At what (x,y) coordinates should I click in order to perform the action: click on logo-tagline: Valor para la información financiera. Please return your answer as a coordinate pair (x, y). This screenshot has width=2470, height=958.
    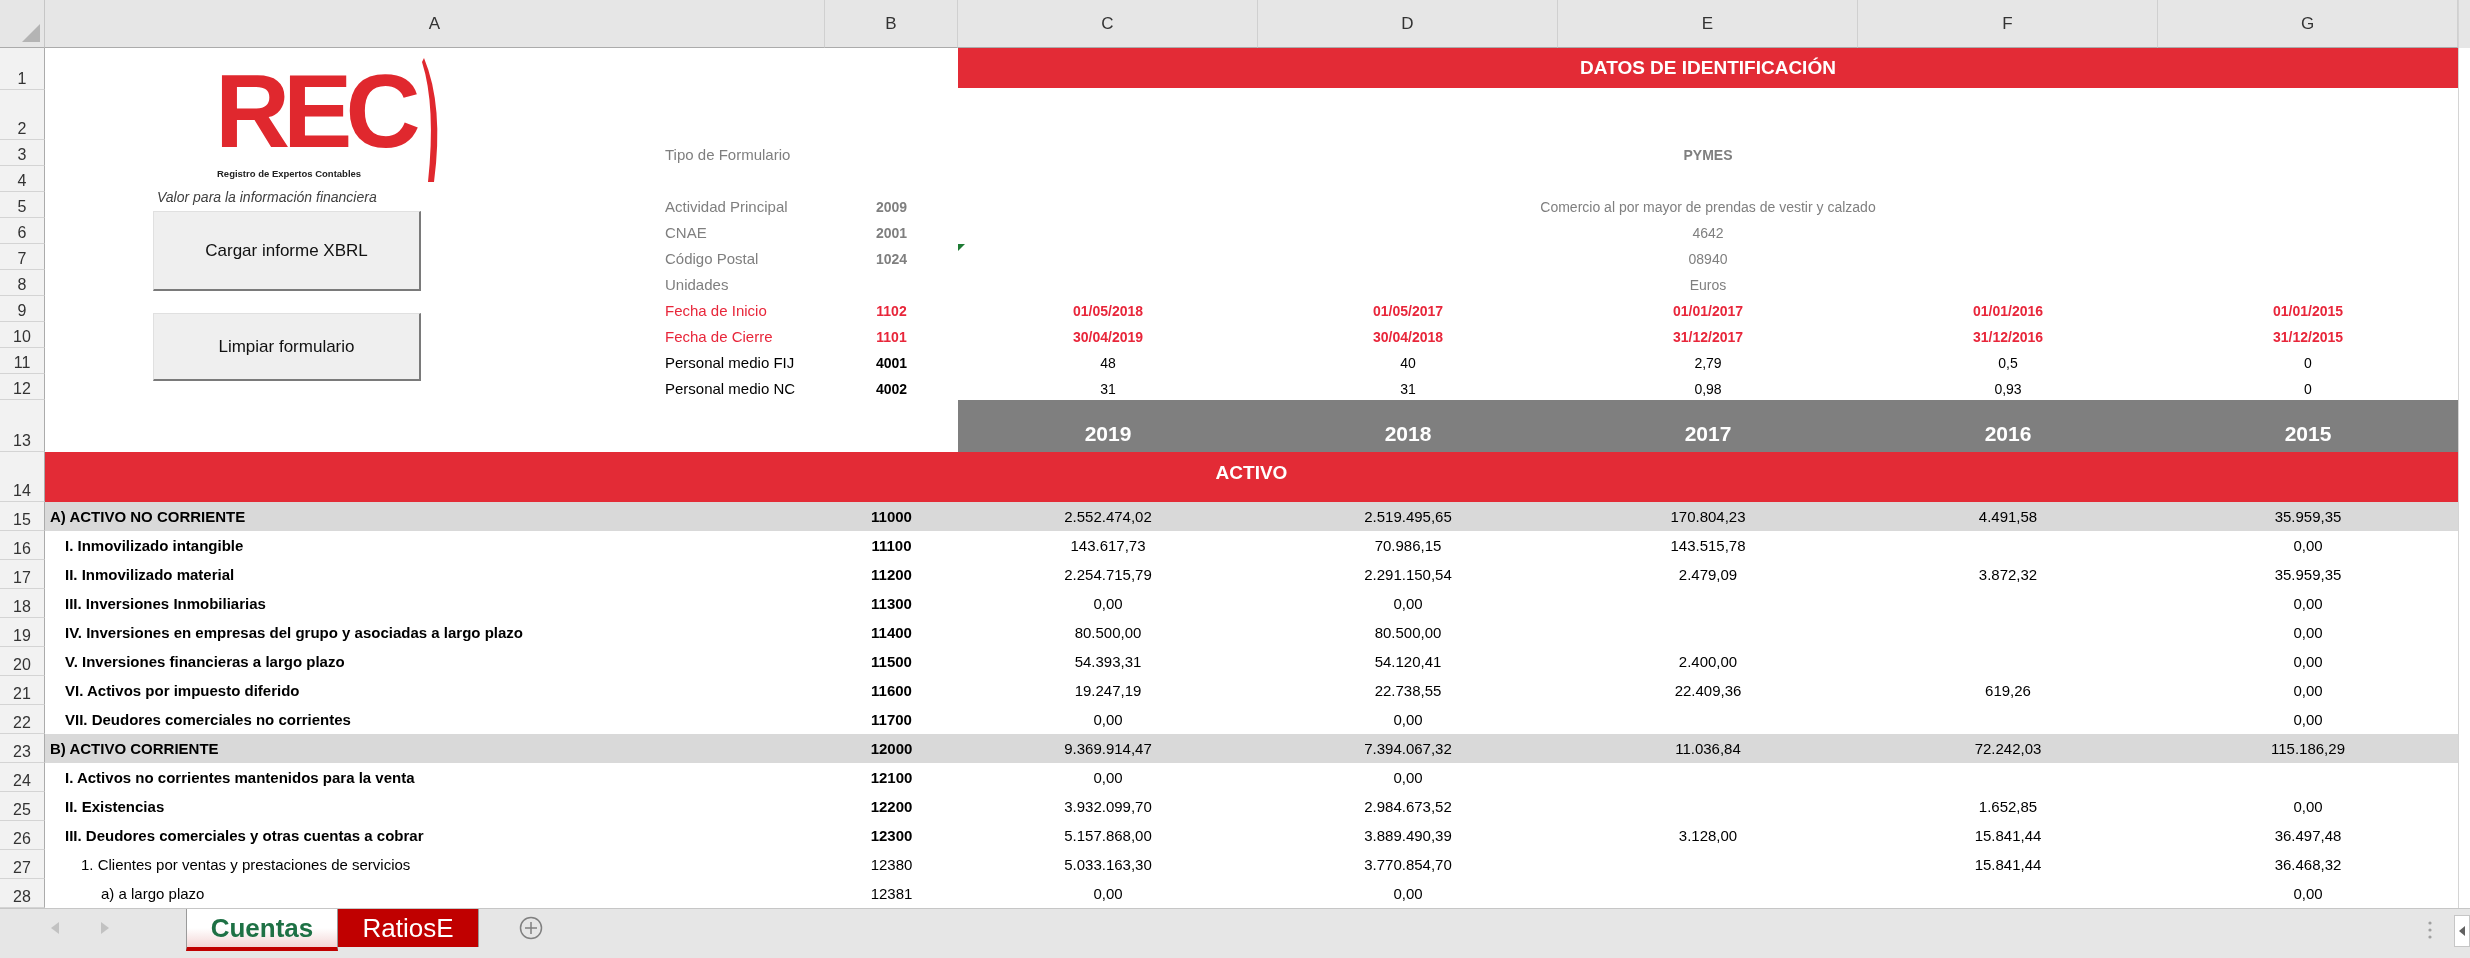
    Looking at the image, I should click on (267, 197).